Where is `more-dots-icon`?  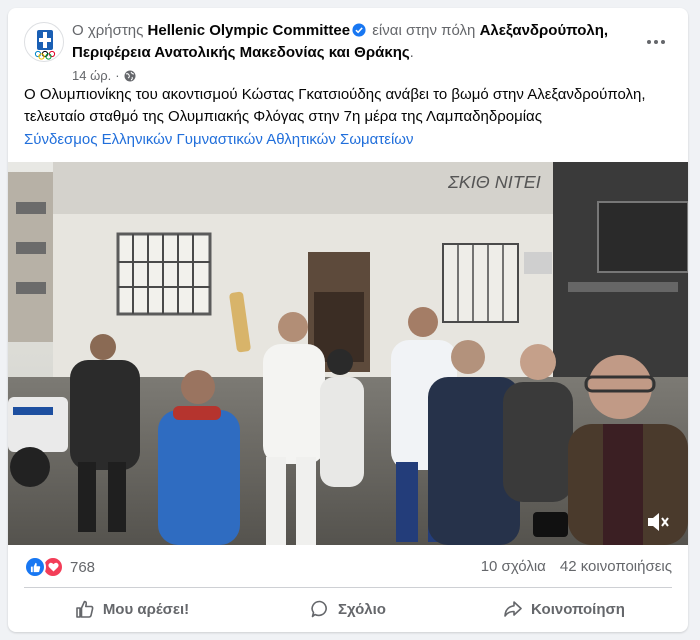 more-dots-icon is located at coordinates (656, 42).